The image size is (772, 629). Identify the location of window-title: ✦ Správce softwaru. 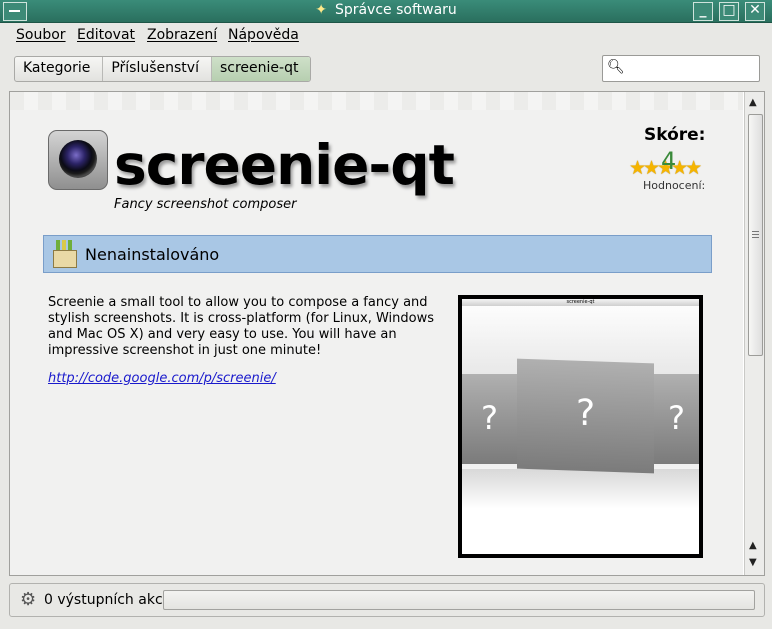
(386, 10).